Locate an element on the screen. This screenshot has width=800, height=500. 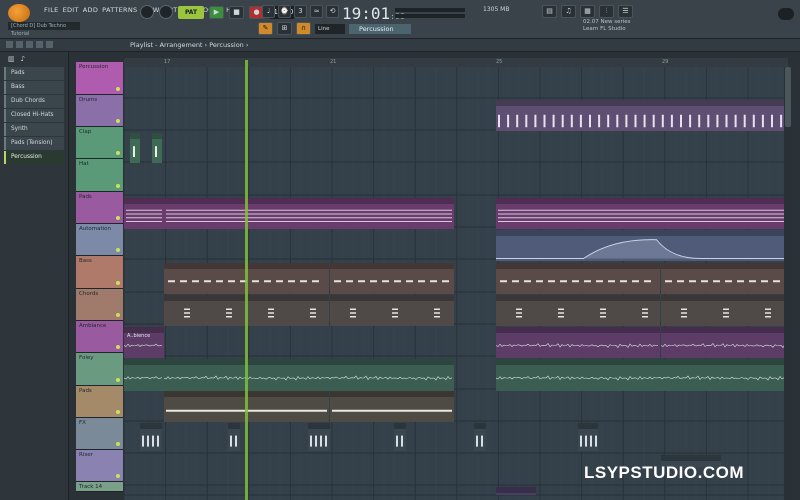
tool-shape-icon is located at coordinates (786, 14).